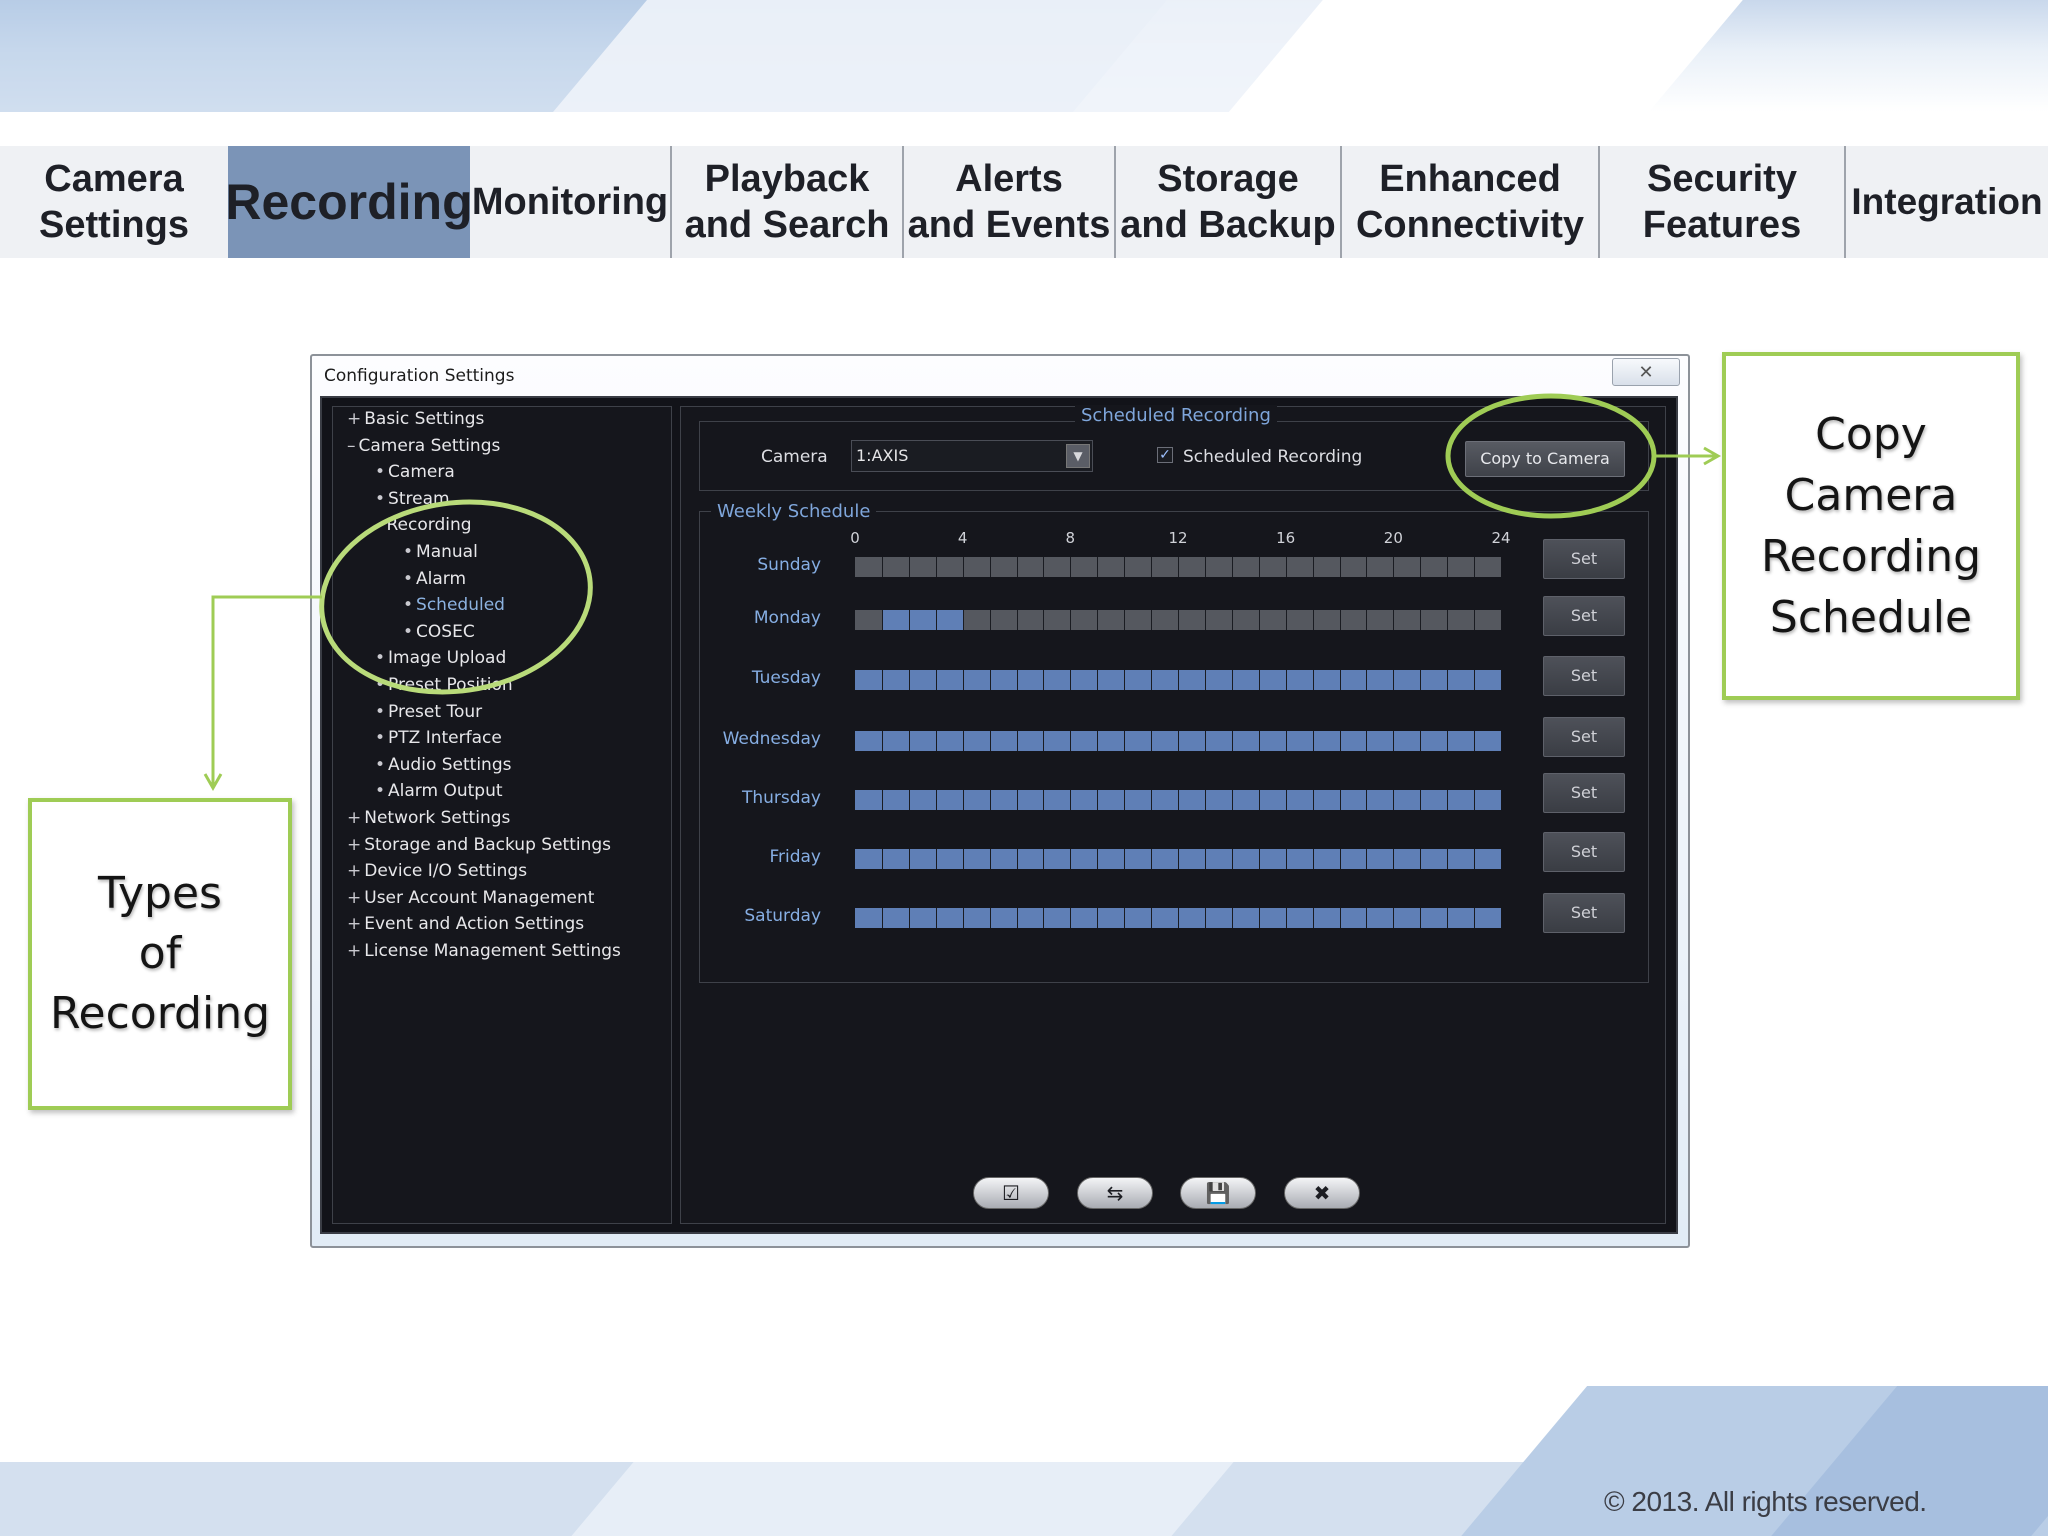 The image size is (2048, 1536). What do you see at coordinates (440, 552) in the screenshot?
I see `tree-item-manual: • Manual` at bounding box center [440, 552].